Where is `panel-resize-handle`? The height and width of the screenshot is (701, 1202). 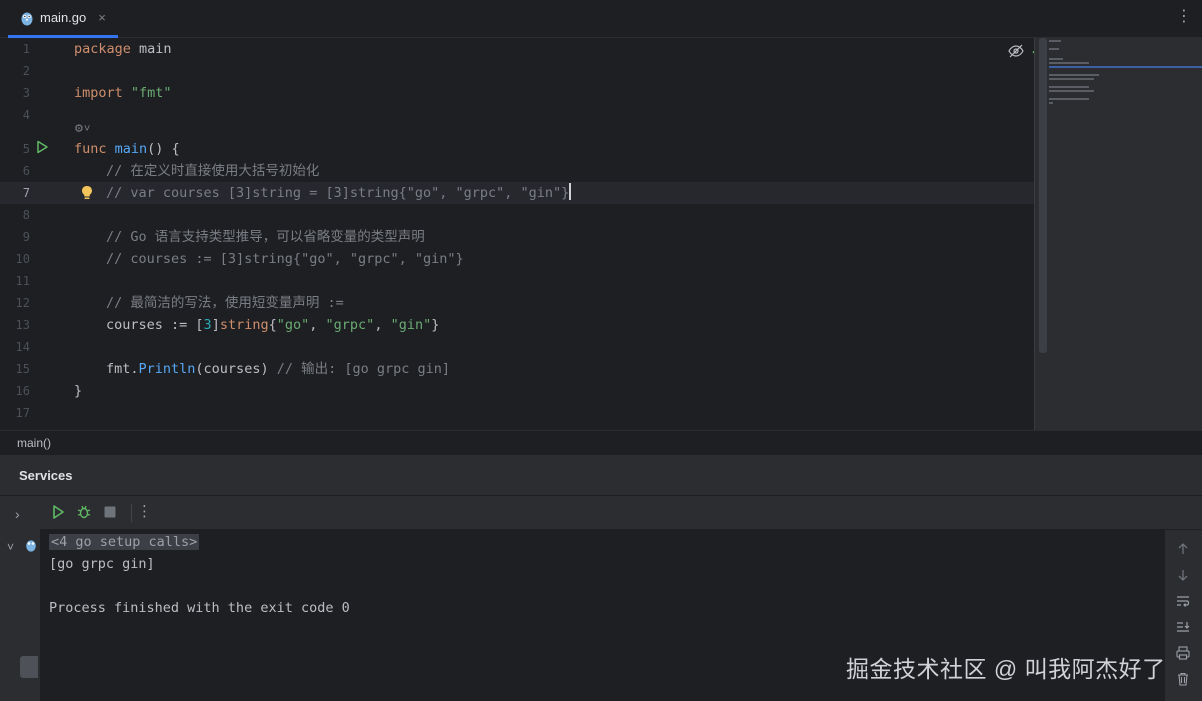 panel-resize-handle is located at coordinates (29, 667).